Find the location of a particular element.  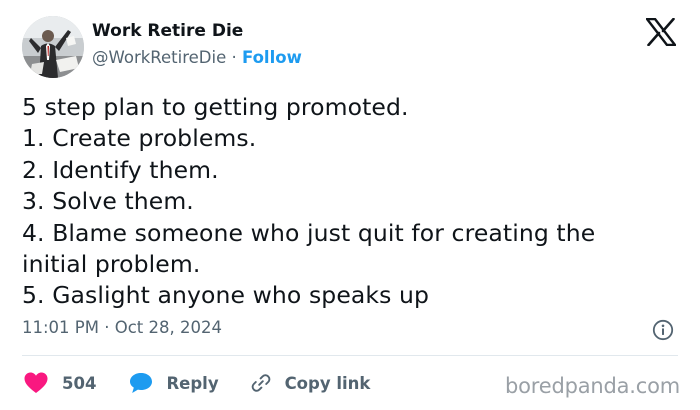

action-bar: 504 Reply Copy link is located at coordinates (197, 383).